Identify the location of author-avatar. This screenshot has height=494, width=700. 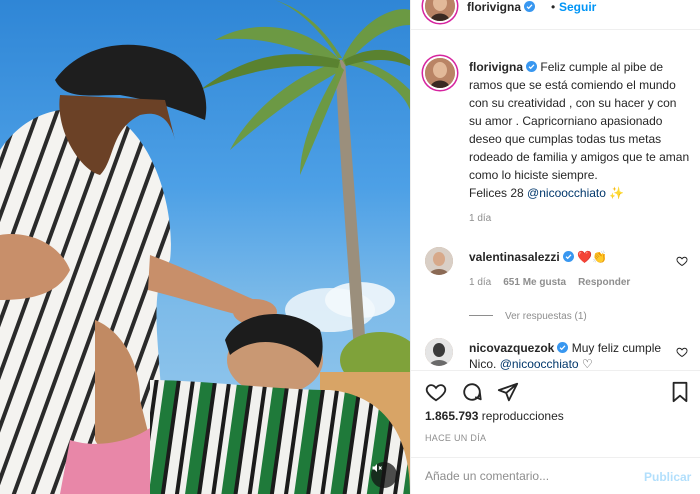
(440, 10).